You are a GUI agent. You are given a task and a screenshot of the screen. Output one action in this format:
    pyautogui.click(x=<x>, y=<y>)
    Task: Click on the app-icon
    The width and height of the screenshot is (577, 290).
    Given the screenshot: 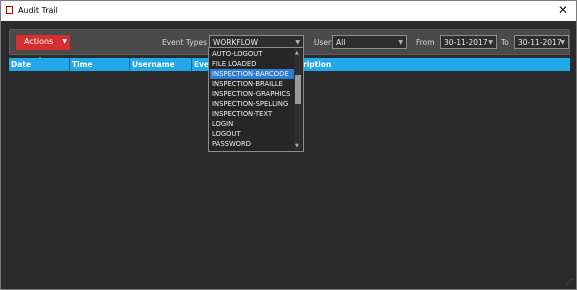 What is the action you would take?
    pyautogui.click(x=9, y=10)
    